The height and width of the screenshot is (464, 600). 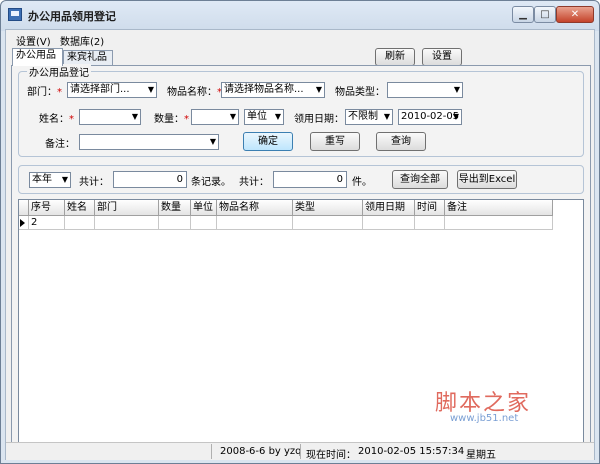 What do you see at coordinates (420, 179) in the screenshot?
I see `query-all-button: 查询全部` at bounding box center [420, 179].